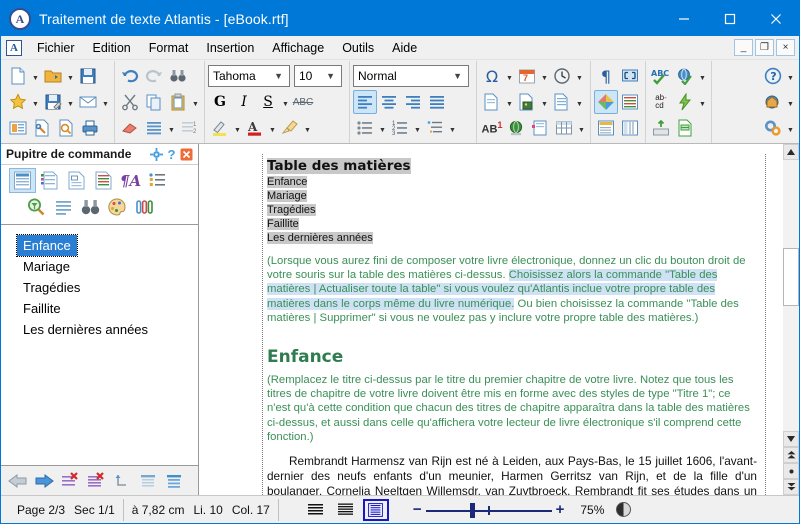 The height and width of the screenshot is (524, 800). Describe the element at coordinates (47, 245) in the screenshot. I see `list-item-enfance: Enfance` at that location.